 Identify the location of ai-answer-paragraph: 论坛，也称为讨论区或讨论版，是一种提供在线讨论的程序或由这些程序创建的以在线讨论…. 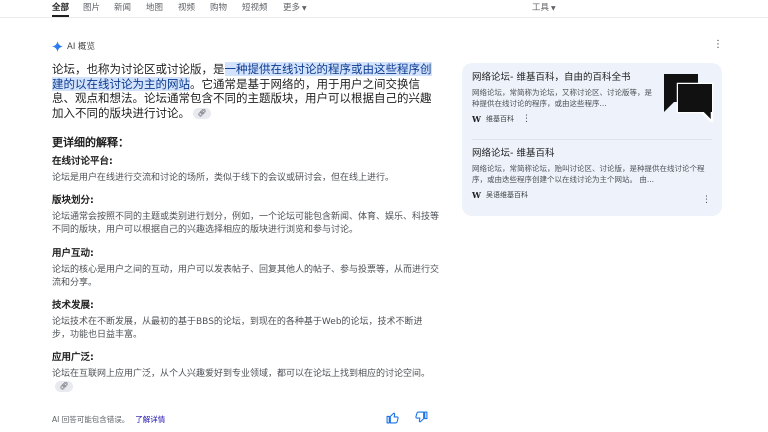
(247, 91).